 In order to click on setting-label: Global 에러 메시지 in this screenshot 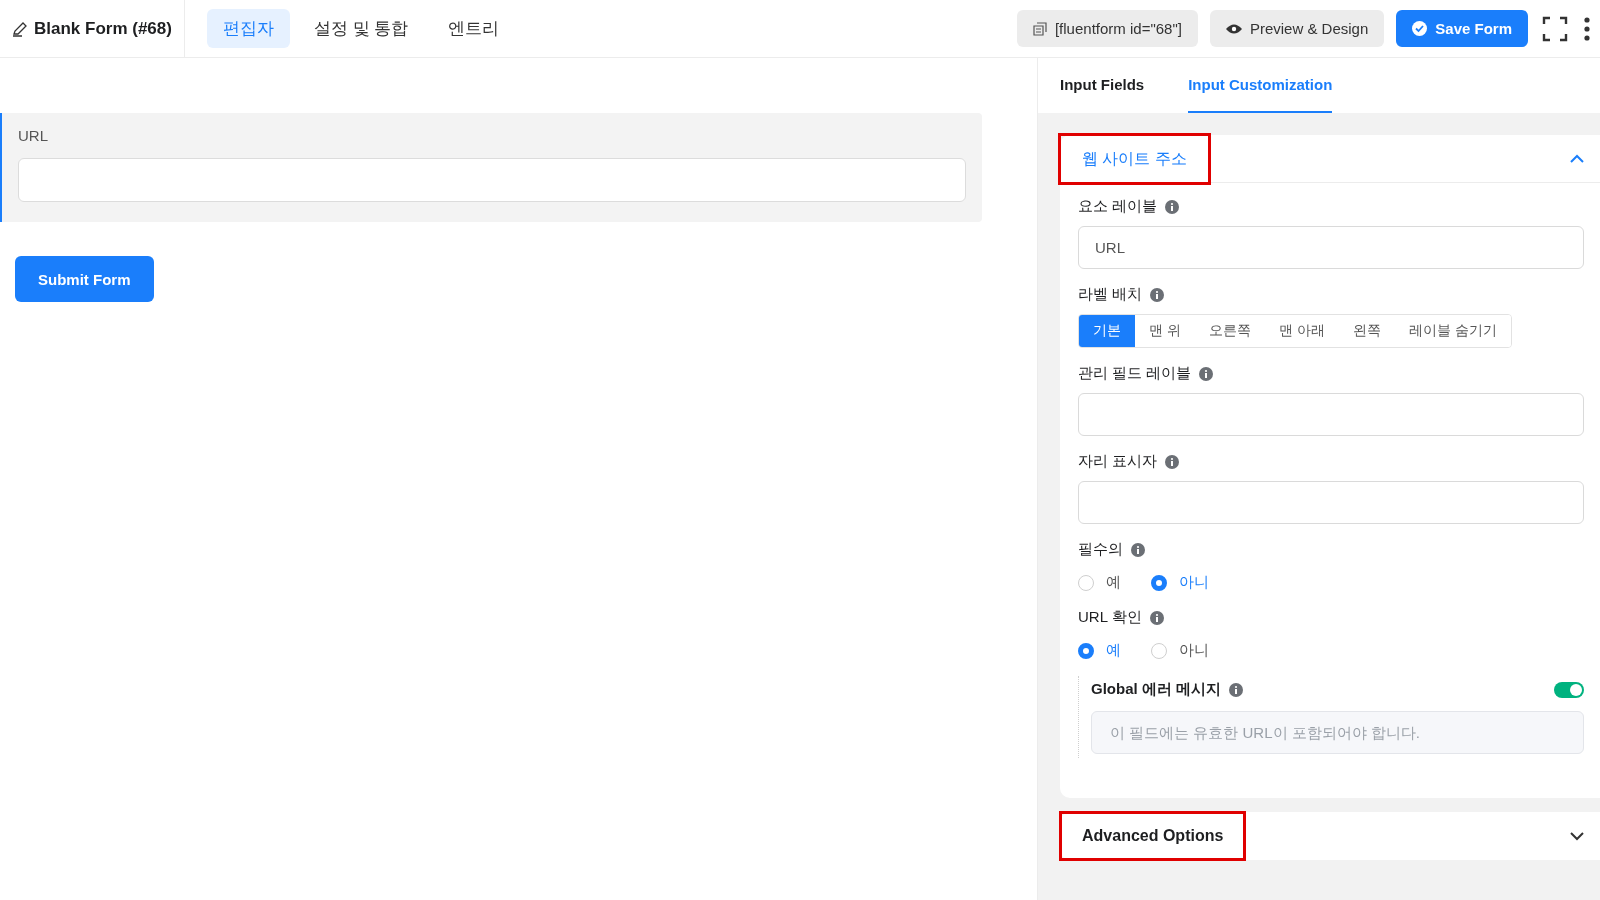, I will do `click(1156, 689)`.